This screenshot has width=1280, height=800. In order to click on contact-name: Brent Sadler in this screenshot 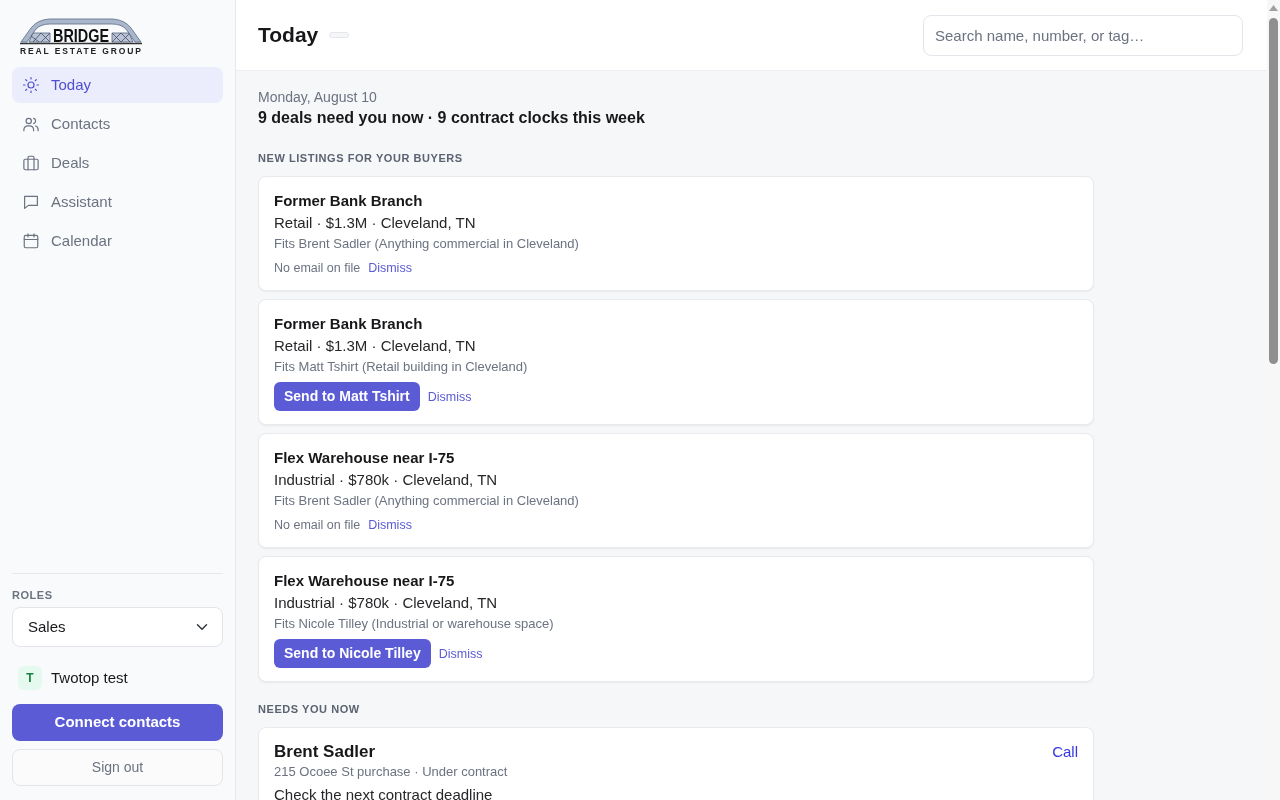, I will do `click(325, 752)`.